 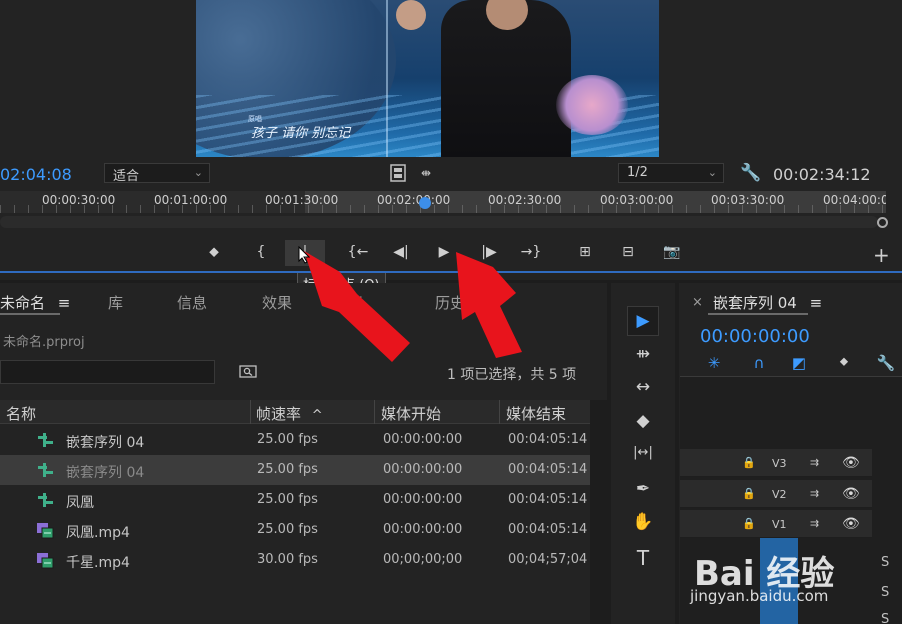 I want to click on playhead-timecode: 02:04:08, so click(x=36, y=174).